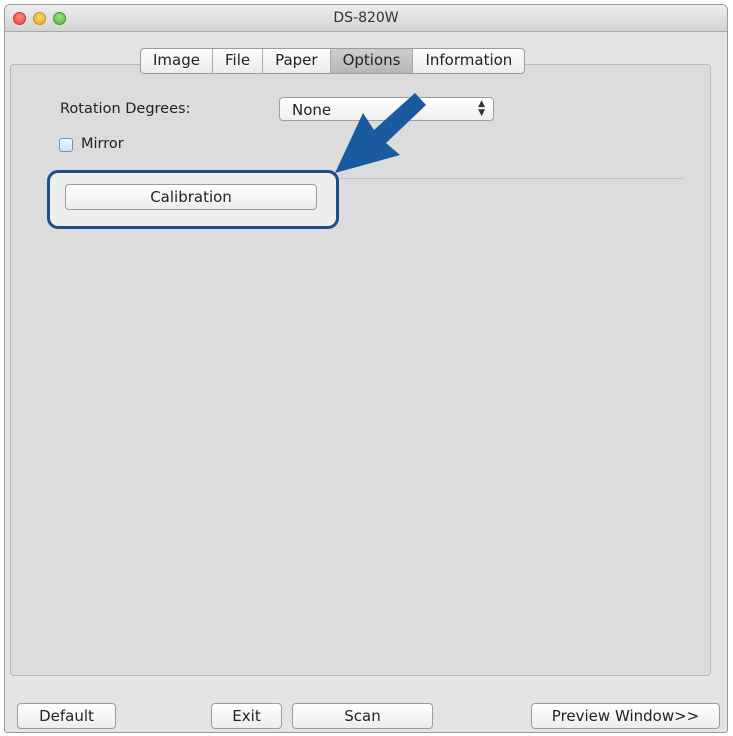 The image size is (733, 736). Describe the element at coordinates (362, 716) in the screenshot. I see `scan-button: Scan` at that location.